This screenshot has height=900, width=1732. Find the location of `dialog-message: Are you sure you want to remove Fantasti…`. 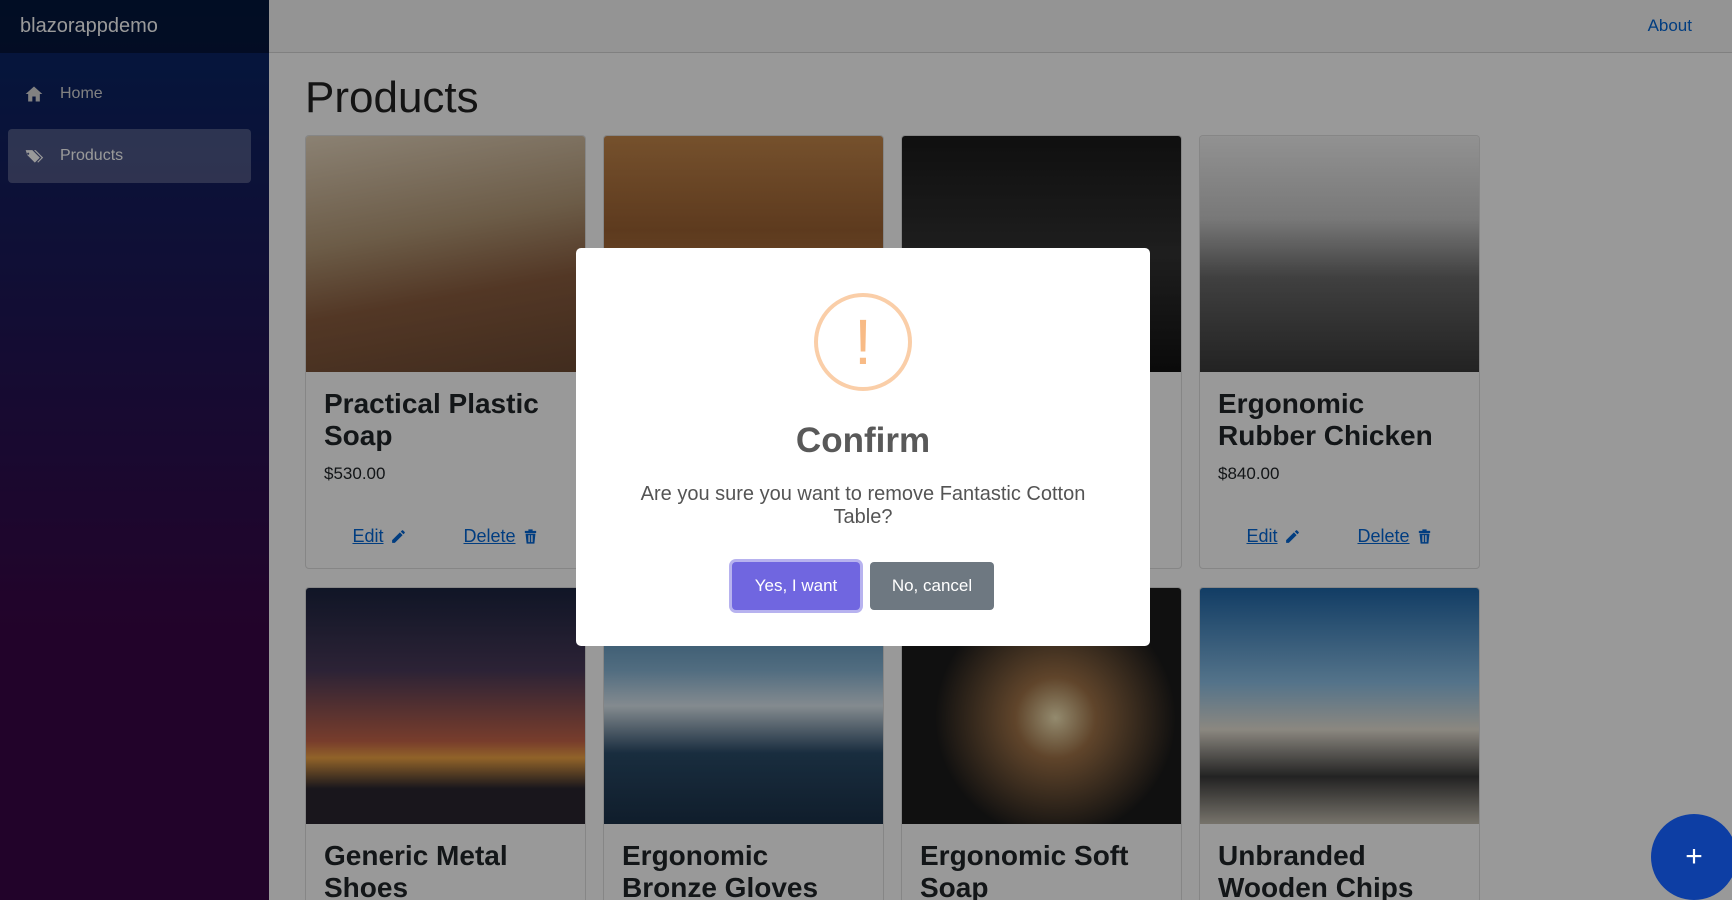

dialog-message: Are you sure you want to remove Fantasti… is located at coordinates (863, 505).